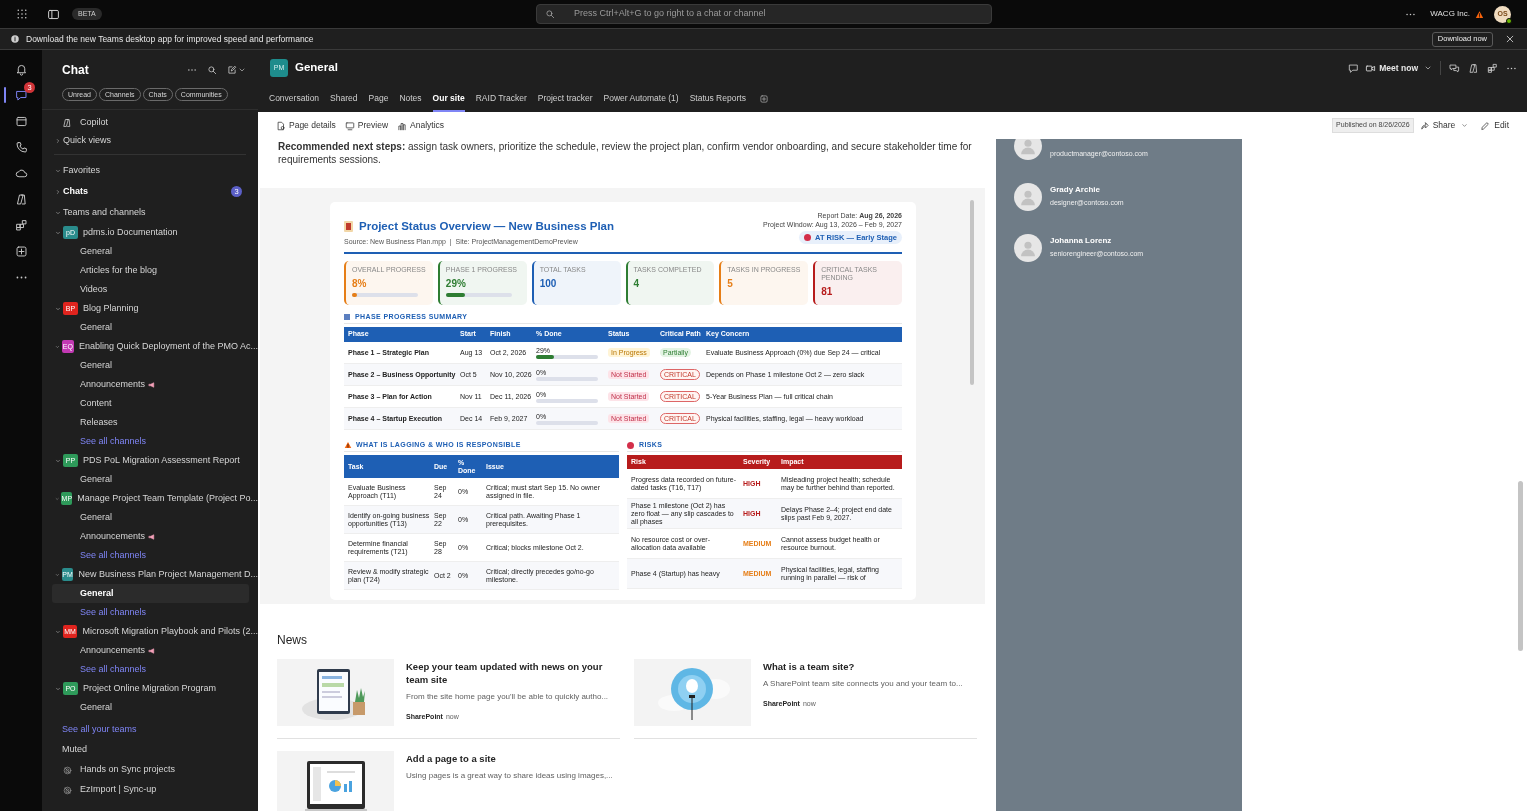  Describe the element at coordinates (402, 125) in the screenshot. I see `analytics-icon` at that location.